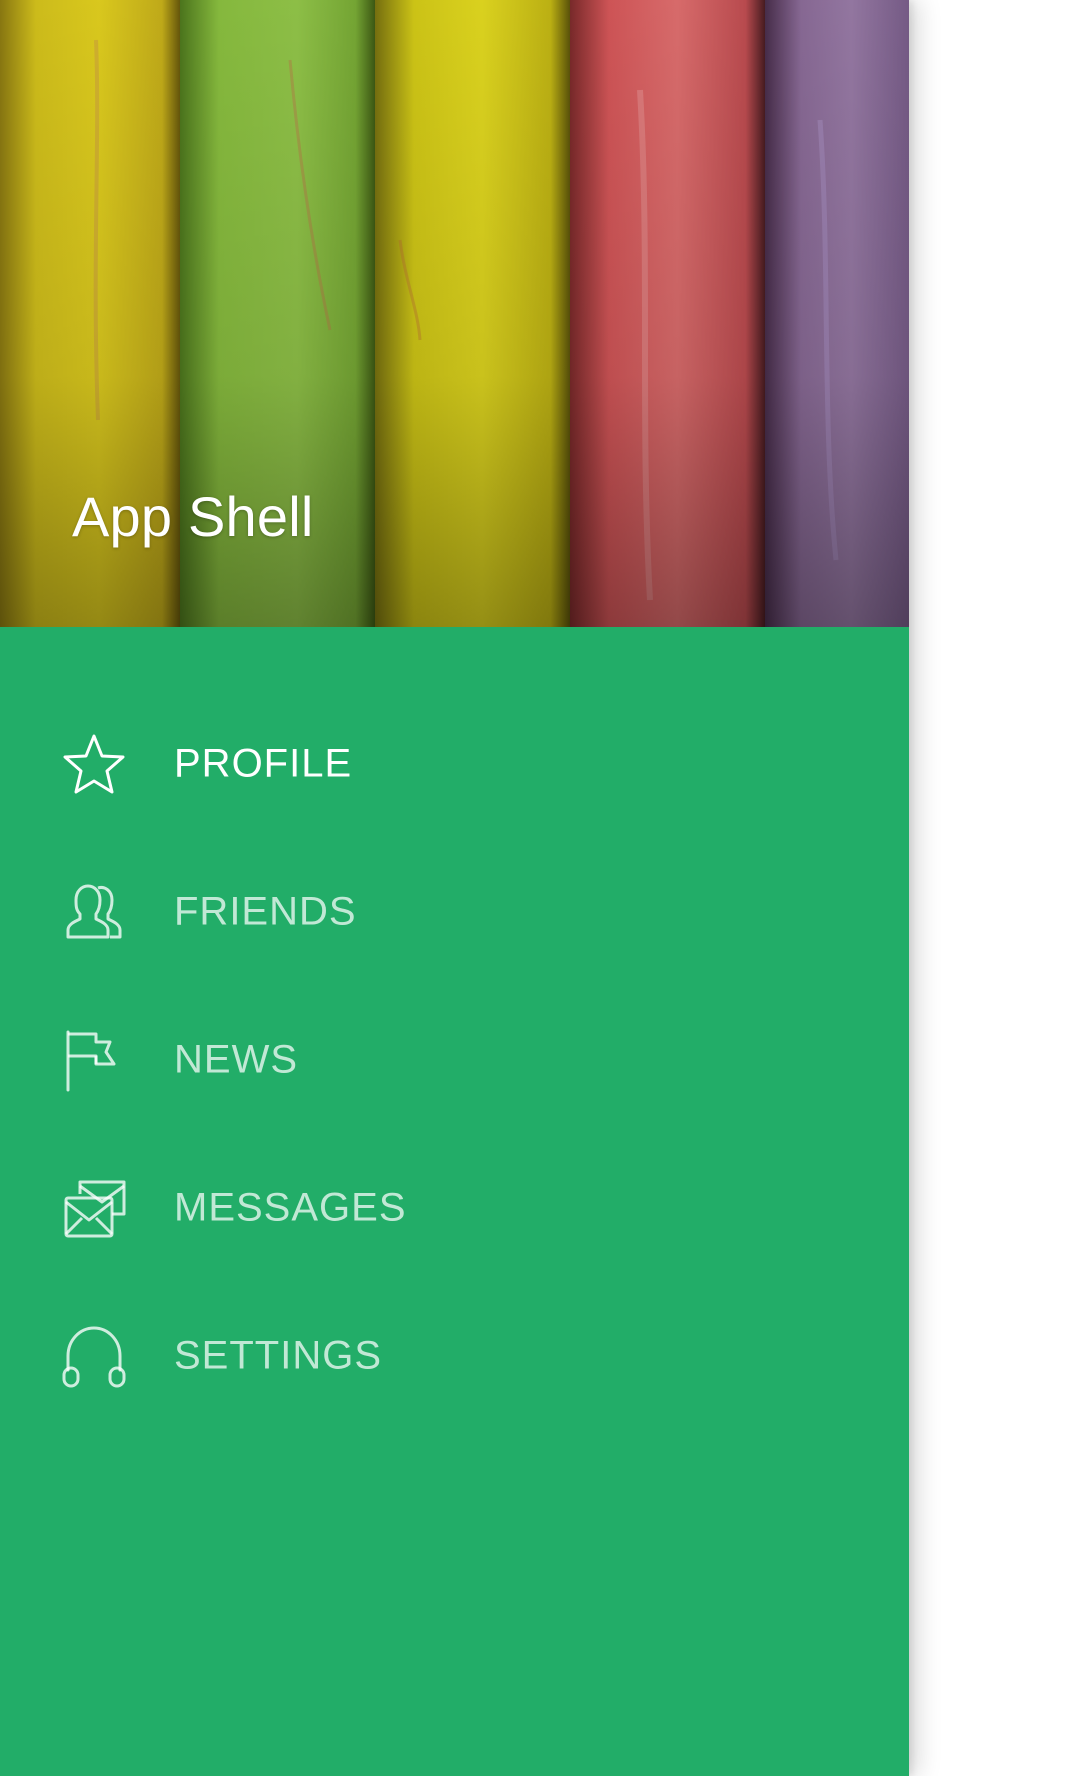 This screenshot has height=1776, width=1080. What do you see at coordinates (193, 516) in the screenshot?
I see `app-title: App Shell` at bounding box center [193, 516].